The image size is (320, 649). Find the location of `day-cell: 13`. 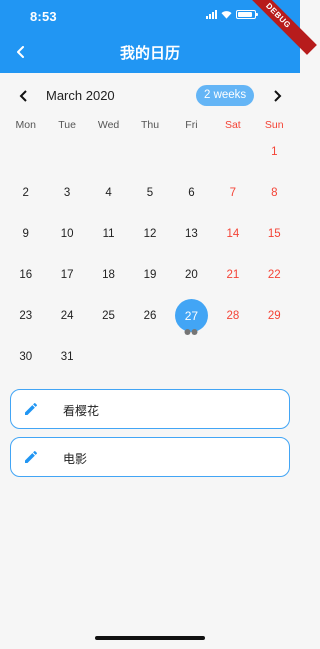

day-cell: 13 is located at coordinates (191, 233).